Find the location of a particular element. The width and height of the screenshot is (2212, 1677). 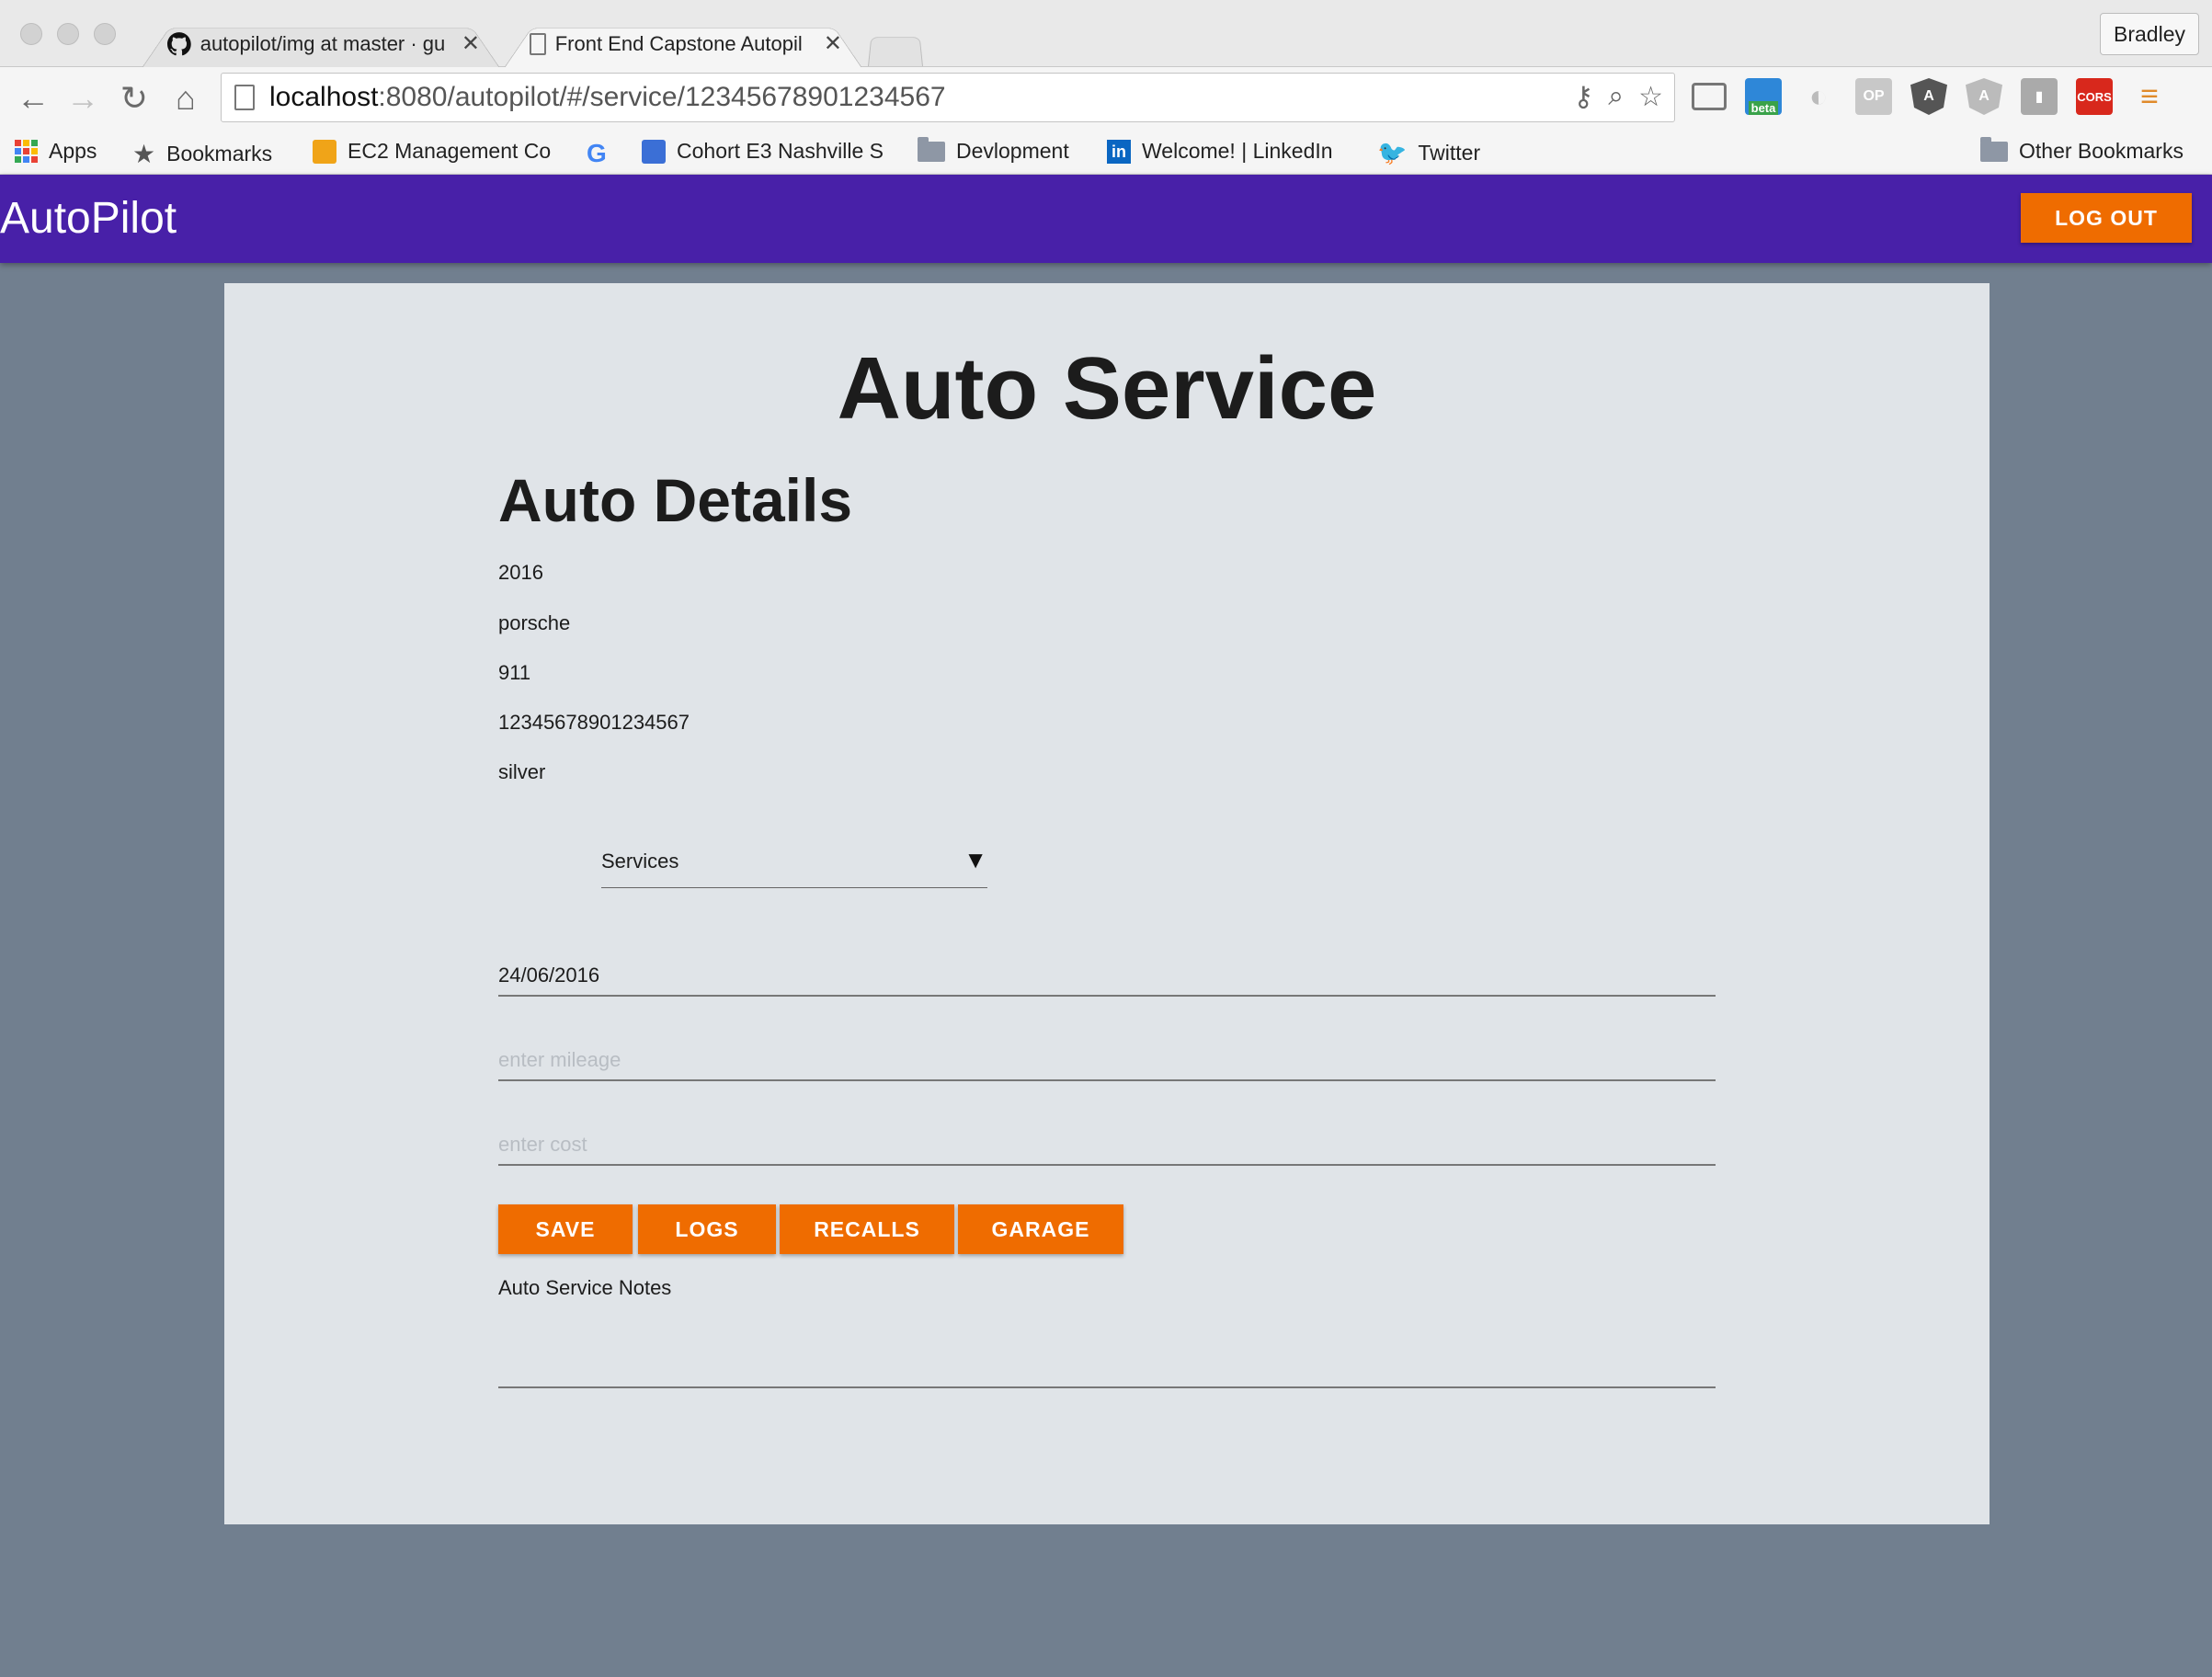

bookmark-label: Bookmarks is located at coordinates (219, 153).